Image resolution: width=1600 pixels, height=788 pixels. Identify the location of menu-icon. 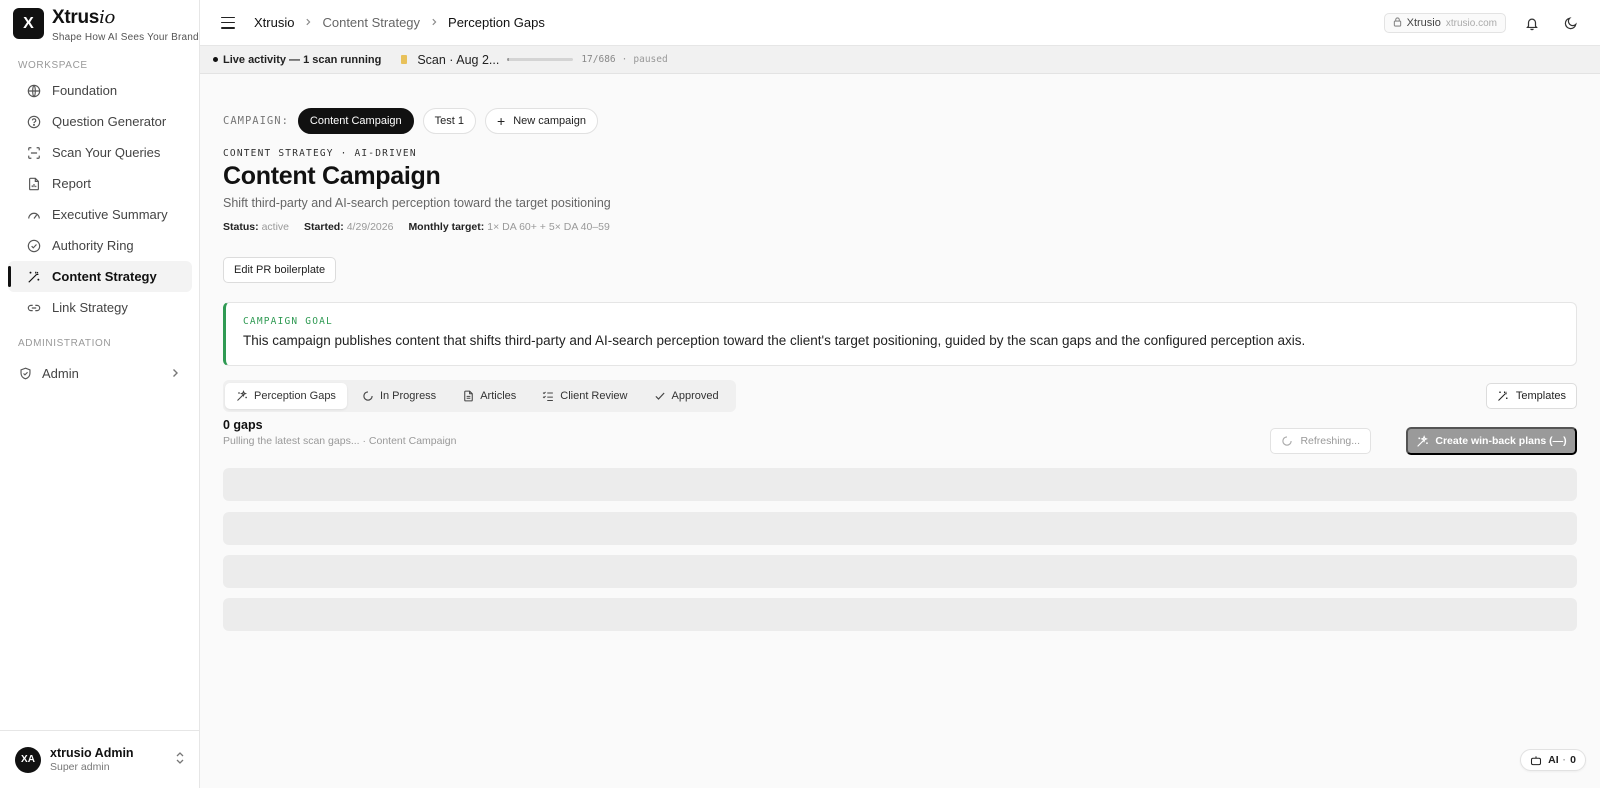
(228, 22).